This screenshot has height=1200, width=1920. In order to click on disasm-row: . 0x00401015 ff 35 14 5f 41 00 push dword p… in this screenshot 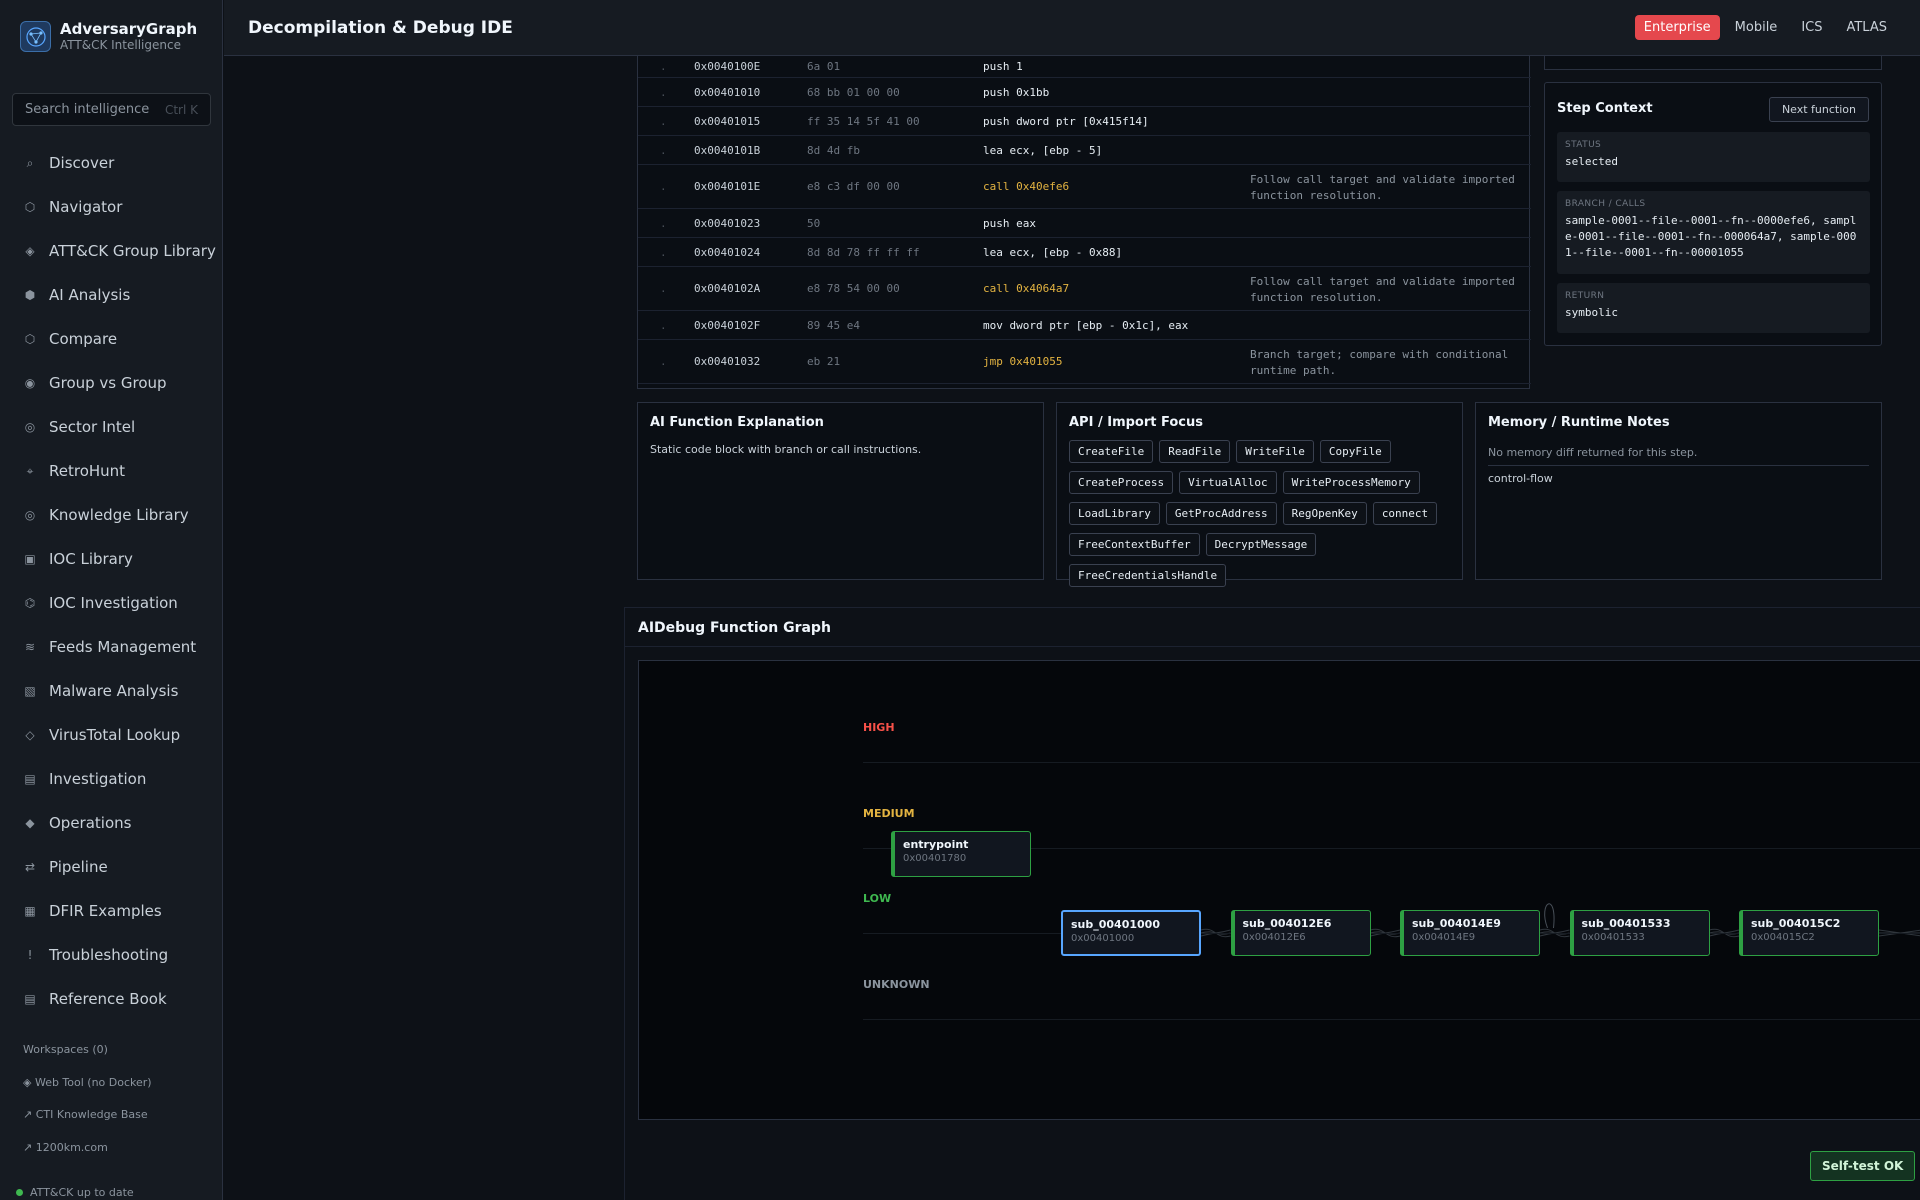, I will do `click(1084, 121)`.